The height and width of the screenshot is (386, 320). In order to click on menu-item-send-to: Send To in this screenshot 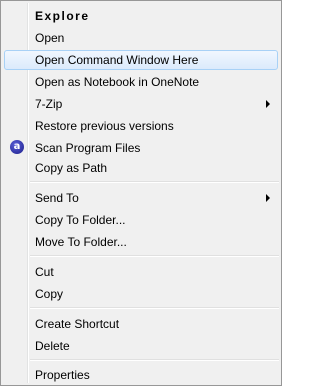, I will do `click(141, 198)`.